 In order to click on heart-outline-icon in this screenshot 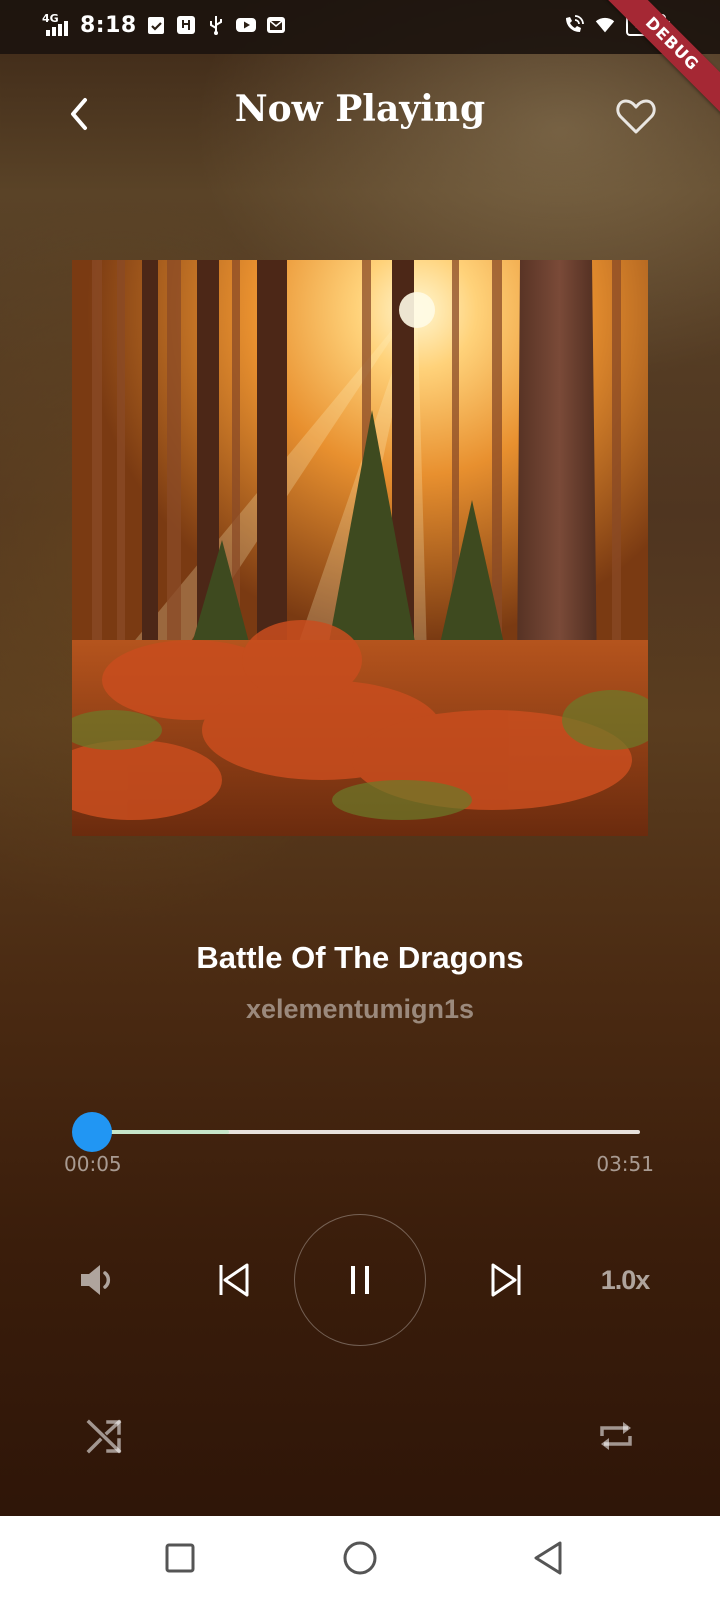, I will do `click(636, 116)`.